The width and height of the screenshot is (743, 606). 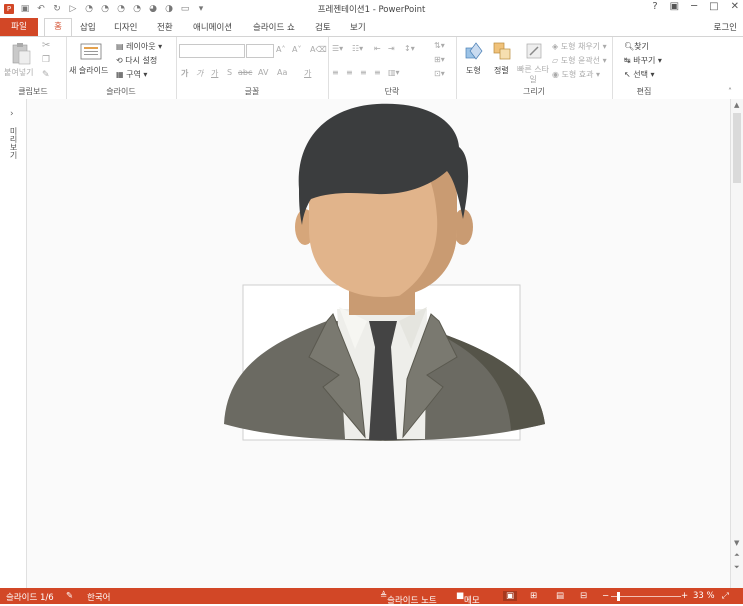 What do you see at coordinates (371, 27) in the screenshot?
I see `ribbon-tabs: 파일 홈 삽입 디자인 전환 애니메이션 슬라이드 쇼 검토 보기 로그인` at bounding box center [371, 27].